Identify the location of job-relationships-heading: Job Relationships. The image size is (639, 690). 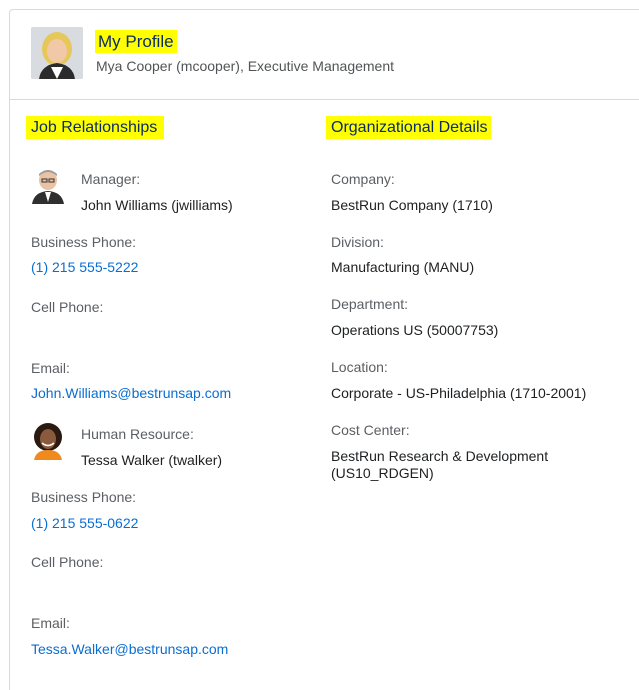
(95, 128).